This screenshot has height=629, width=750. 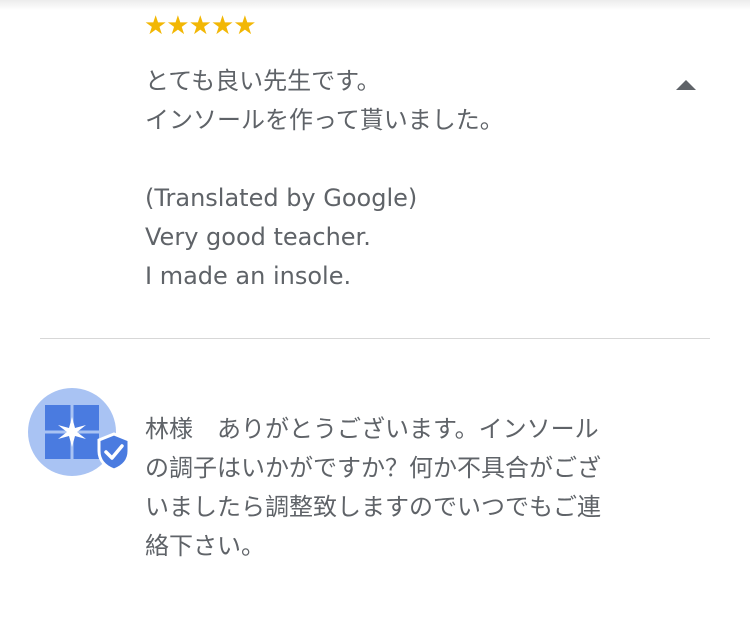 I want to click on review-translated-line: I made an insole., so click(x=248, y=276).